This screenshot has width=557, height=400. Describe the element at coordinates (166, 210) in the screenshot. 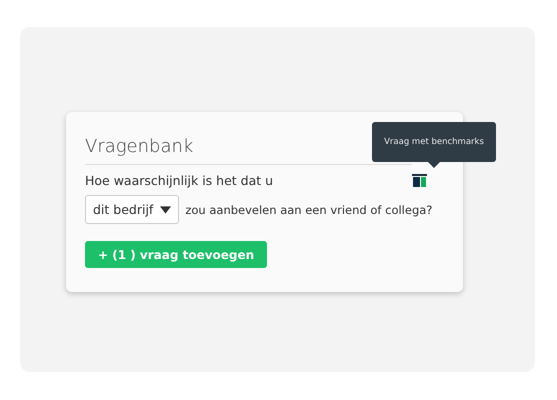

I see `caret-icon` at that location.